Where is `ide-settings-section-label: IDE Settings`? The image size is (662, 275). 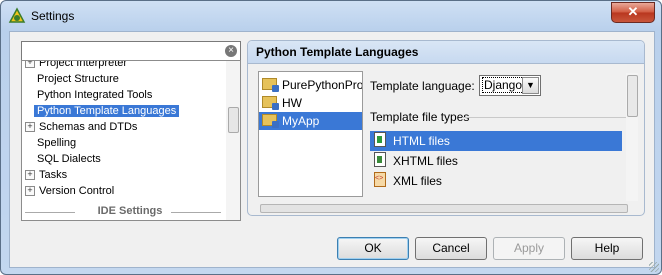 ide-settings-section-label: IDE Settings is located at coordinates (130, 211).